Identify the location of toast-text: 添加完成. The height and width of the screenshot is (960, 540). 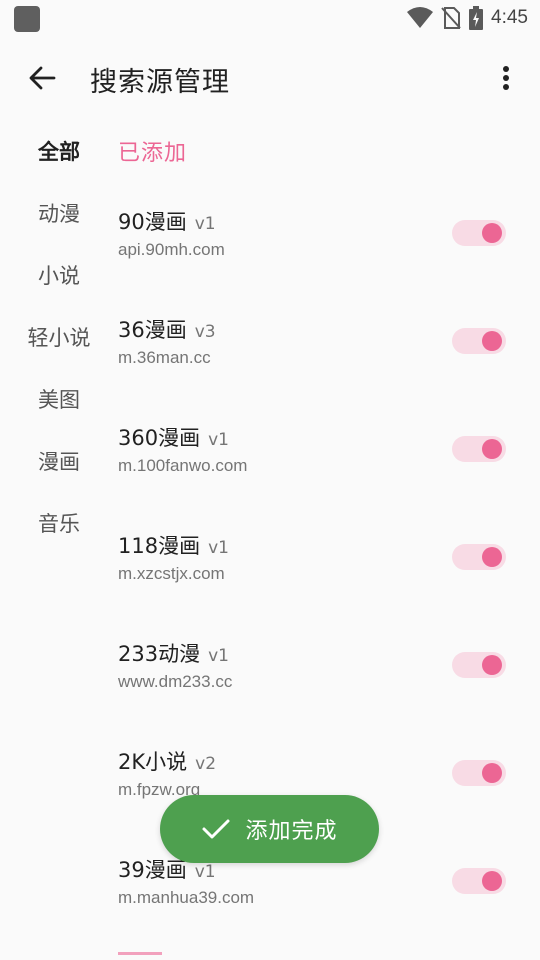
(291, 831).